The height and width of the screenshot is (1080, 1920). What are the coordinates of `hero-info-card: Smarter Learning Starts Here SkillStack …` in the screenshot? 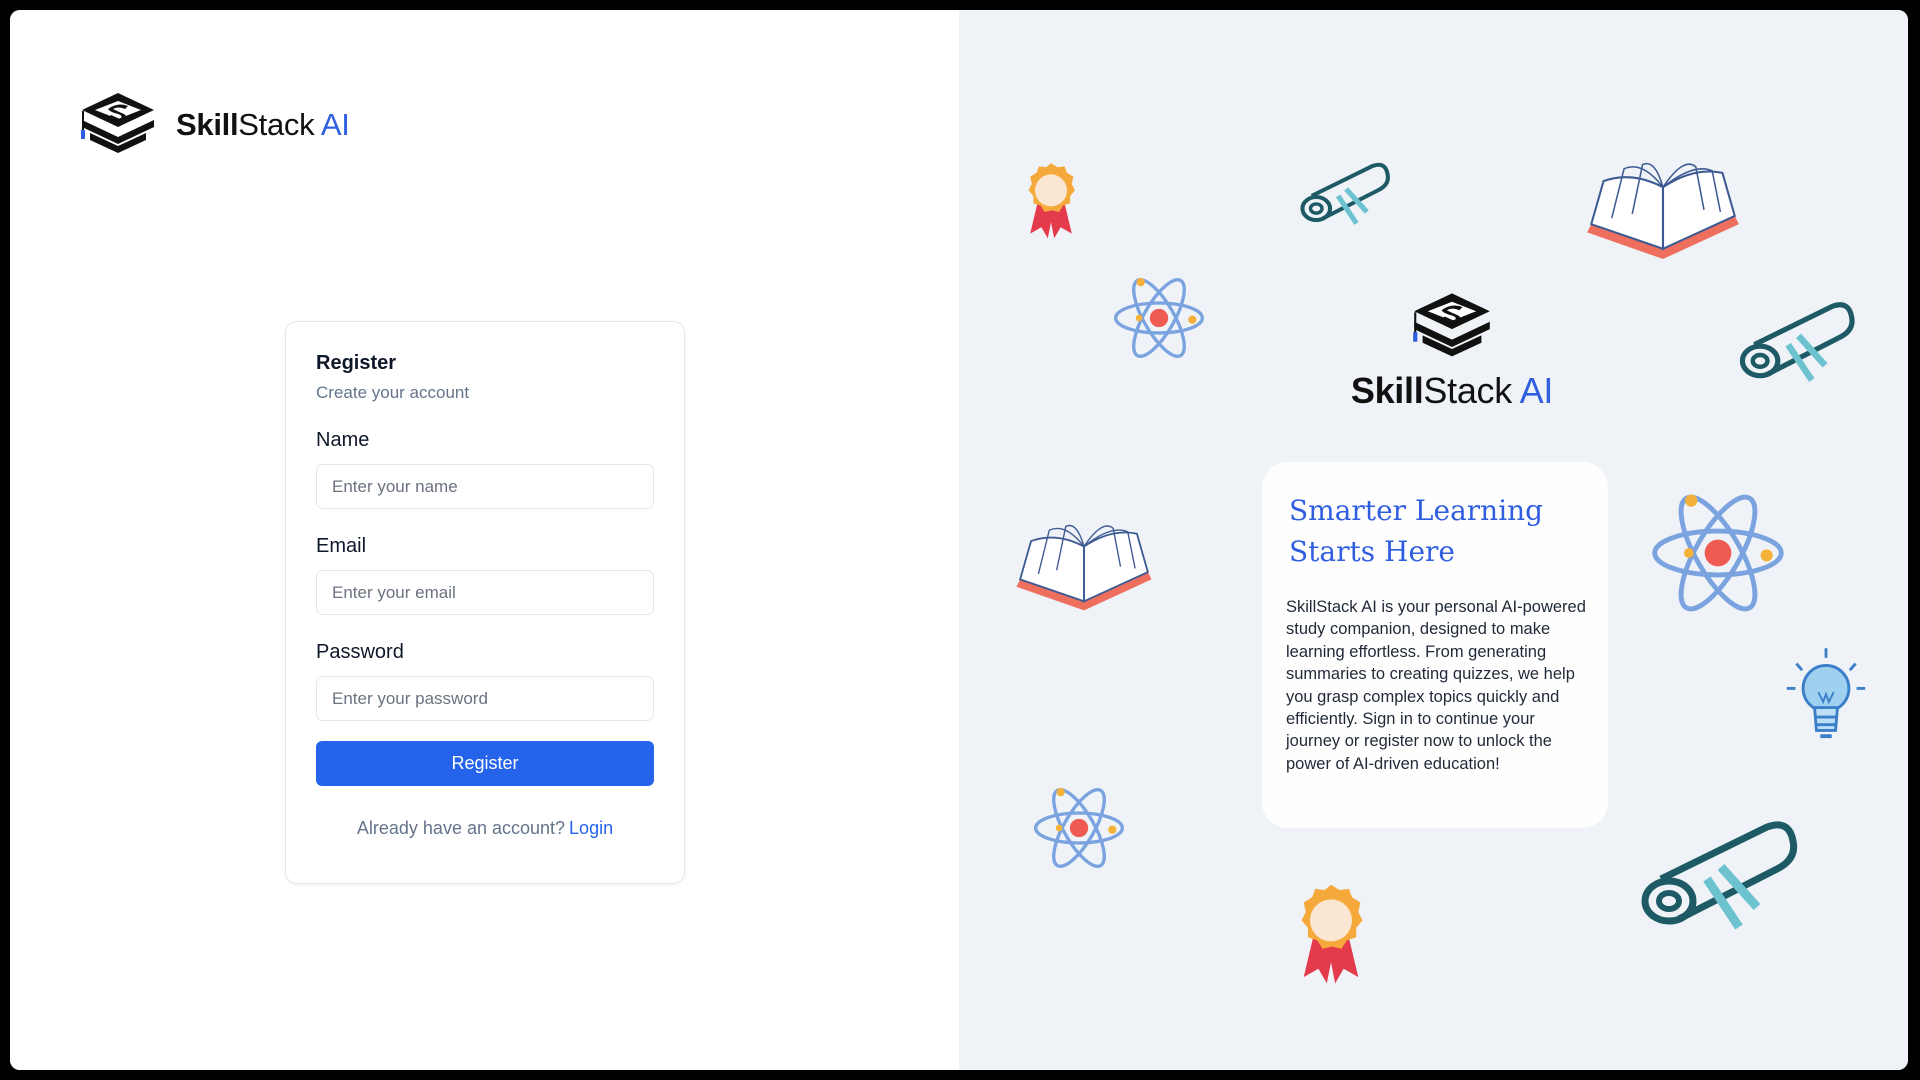 It's located at (1435, 645).